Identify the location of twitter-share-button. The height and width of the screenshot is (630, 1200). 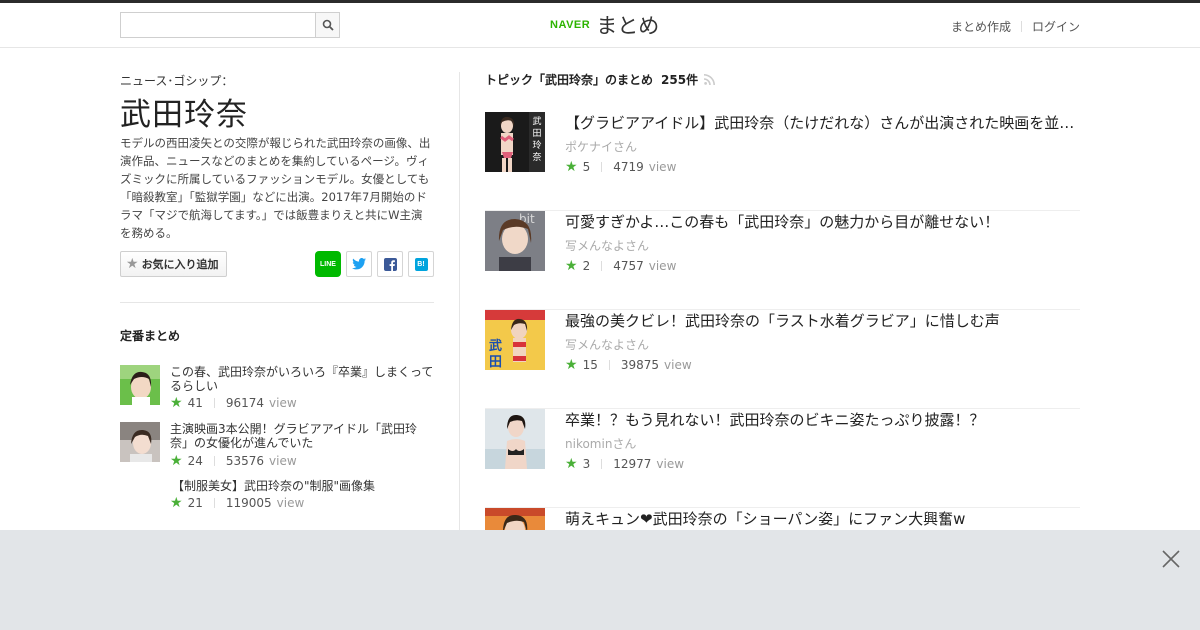
(359, 264).